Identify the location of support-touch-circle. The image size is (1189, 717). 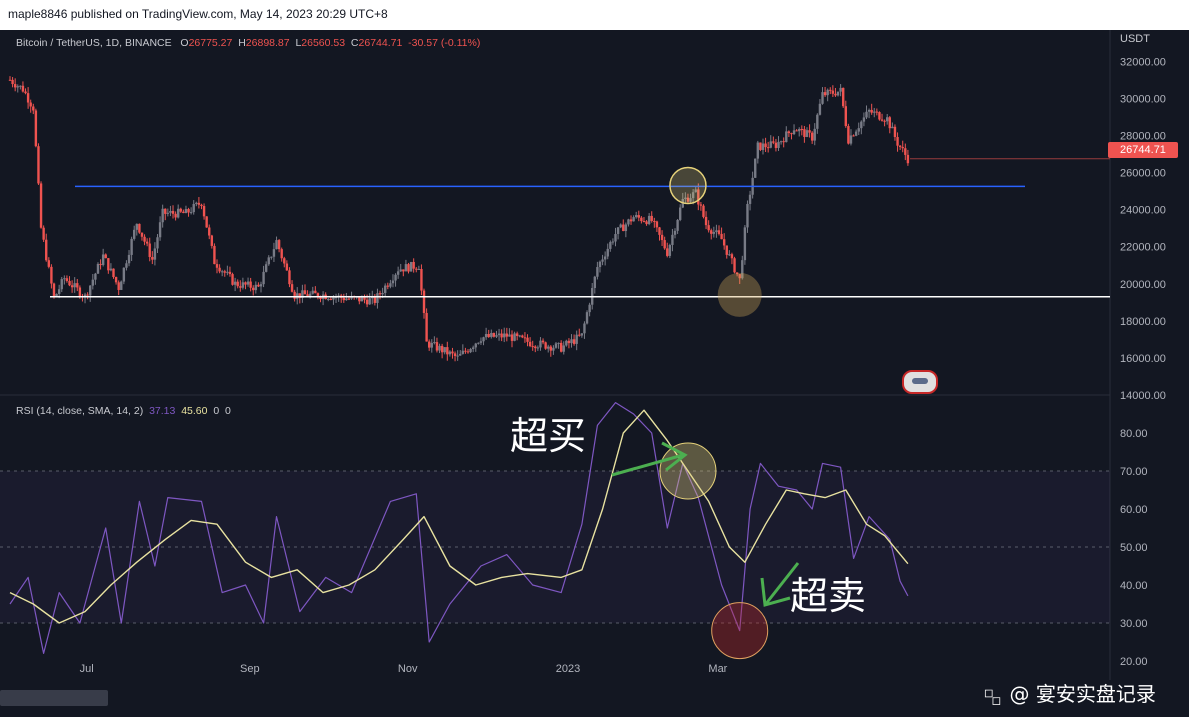
(739, 294).